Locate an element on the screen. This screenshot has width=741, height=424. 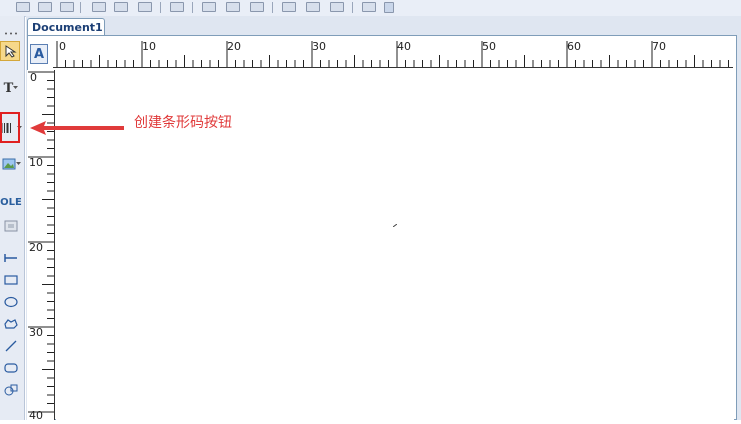
object-tool is located at coordinates (11, 226).